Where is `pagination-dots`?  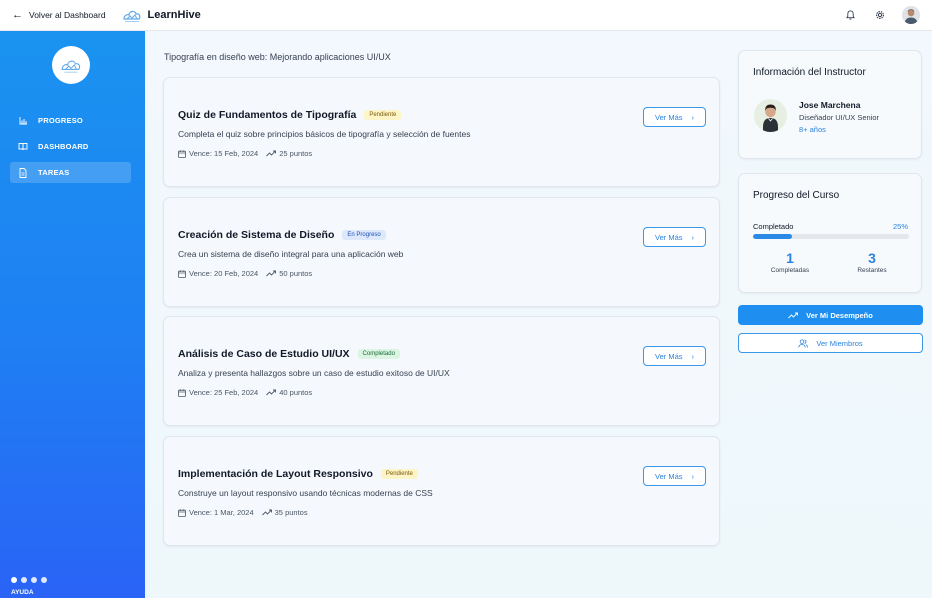 pagination-dots is located at coordinates (29, 580).